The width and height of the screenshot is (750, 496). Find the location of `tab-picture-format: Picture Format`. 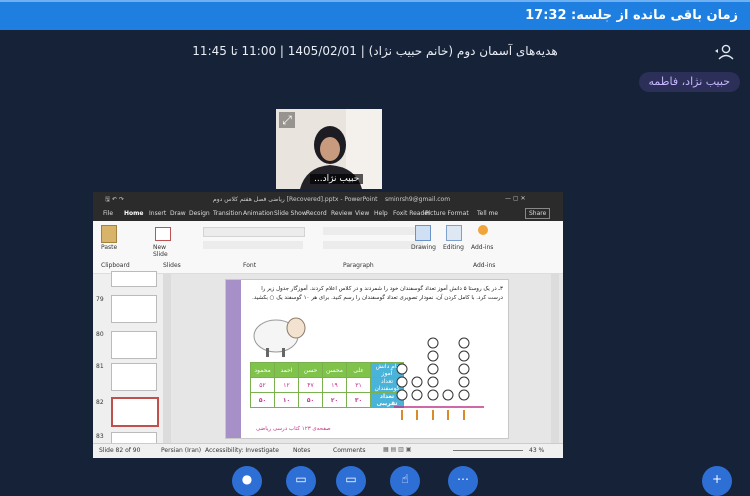

tab-picture-format: Picture Format is located at coordinates (447, 213).